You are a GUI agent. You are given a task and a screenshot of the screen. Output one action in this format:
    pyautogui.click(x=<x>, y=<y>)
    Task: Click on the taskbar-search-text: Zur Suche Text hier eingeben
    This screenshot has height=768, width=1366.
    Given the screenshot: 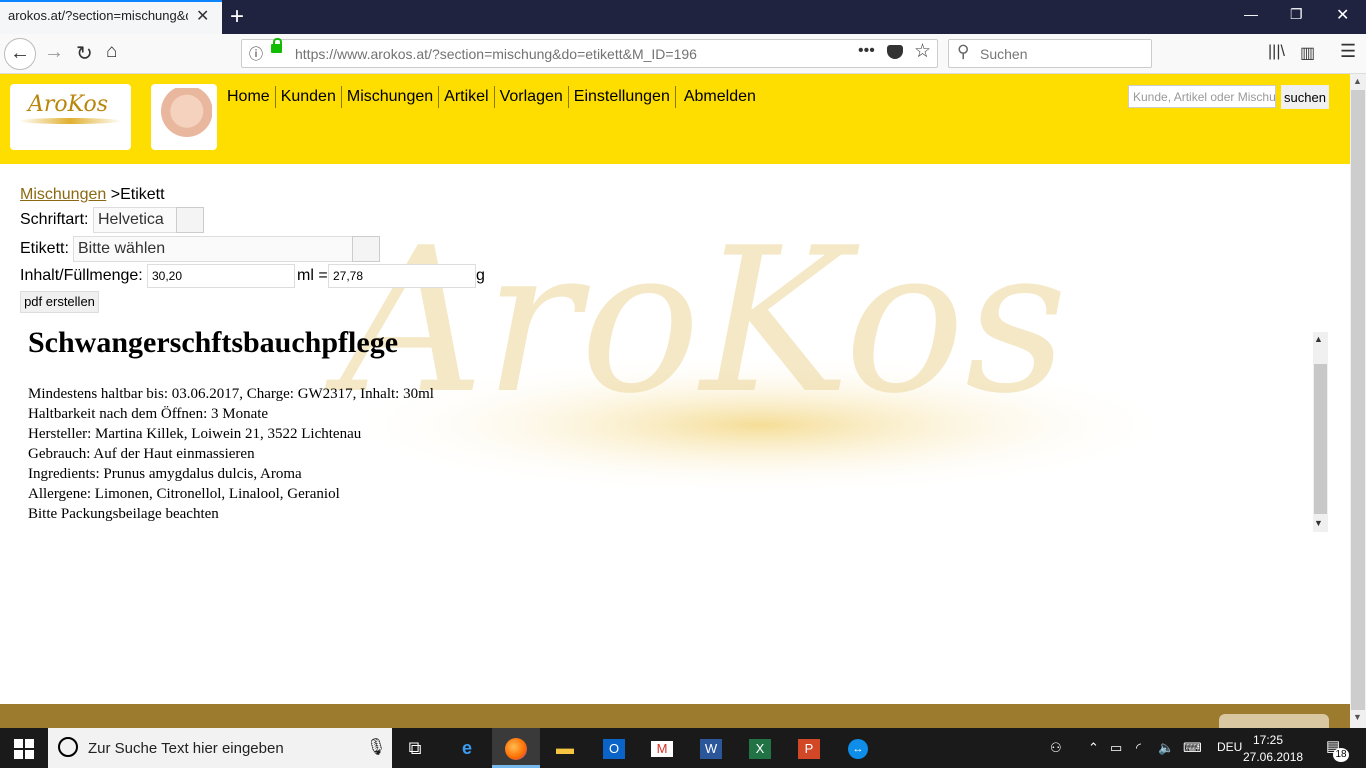 What is the action you would take?
    pyautogui.click(x=186, y=748)
    